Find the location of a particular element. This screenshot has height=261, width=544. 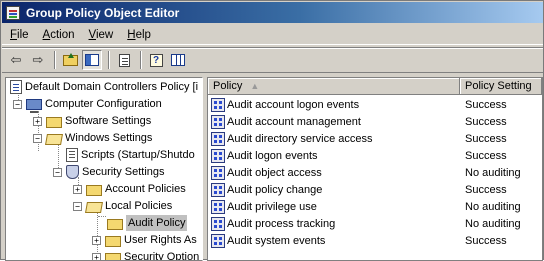

title-bar: Group Policy Object Editor is located at coordinates (272, 12).